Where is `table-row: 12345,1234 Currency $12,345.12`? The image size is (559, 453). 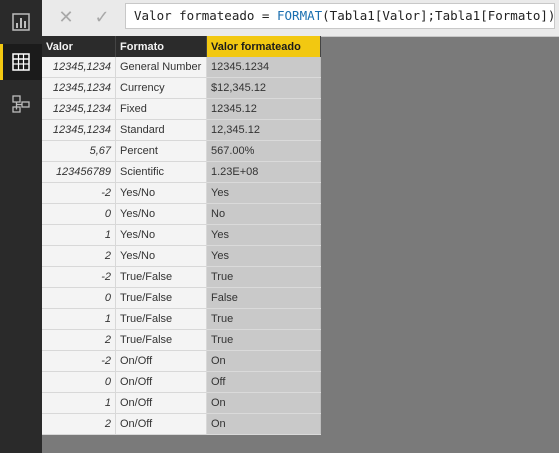
table-row: 12345,1234 Currency $12,345.12 is located at coordinates (181, 88).